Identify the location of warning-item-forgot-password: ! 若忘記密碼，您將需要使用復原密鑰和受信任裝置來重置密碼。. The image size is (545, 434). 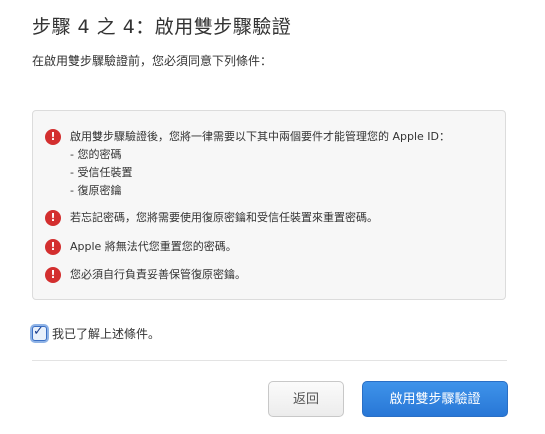
(211, 218).